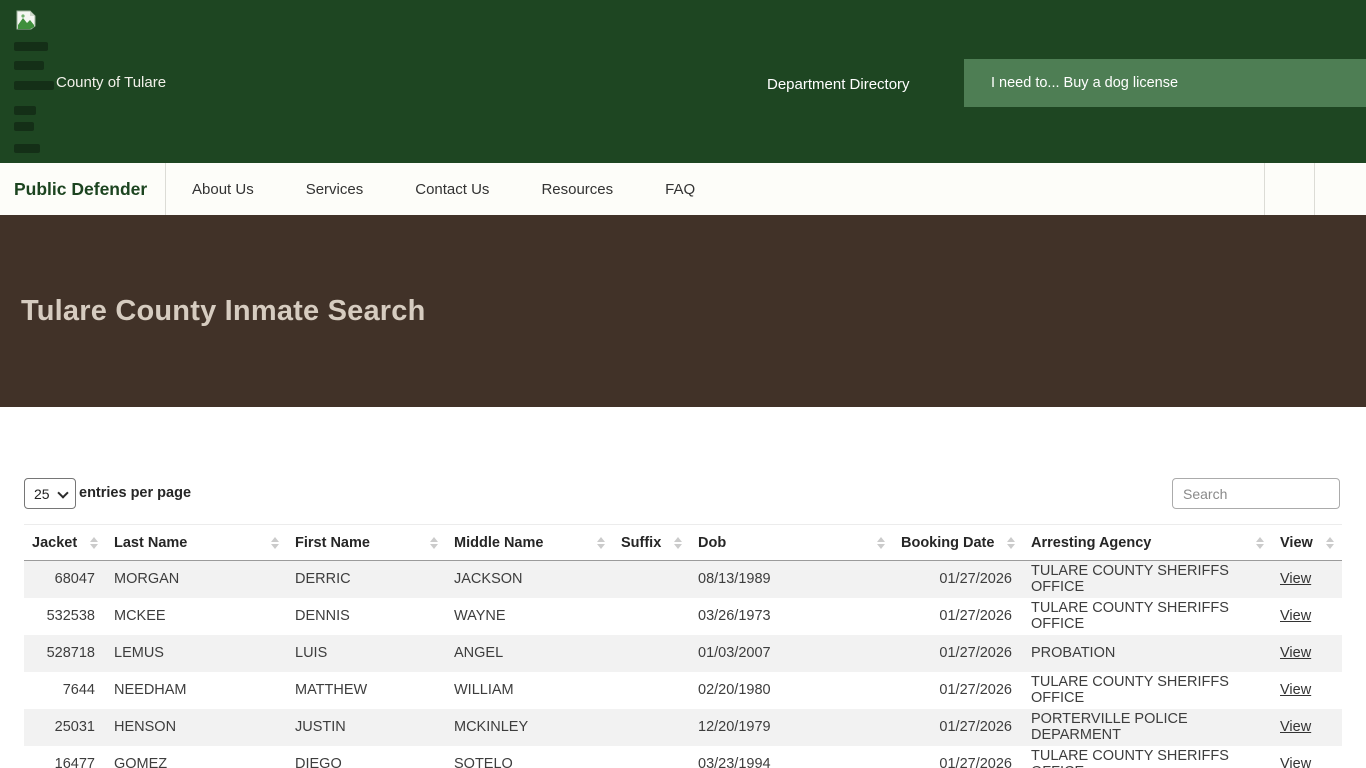 This screenshot has width=1366, height=768. What do you see at coordinates (322, 616) in the screenshot?
I see `cell-first-name: DENNIS` at bounding box center [322, 616].